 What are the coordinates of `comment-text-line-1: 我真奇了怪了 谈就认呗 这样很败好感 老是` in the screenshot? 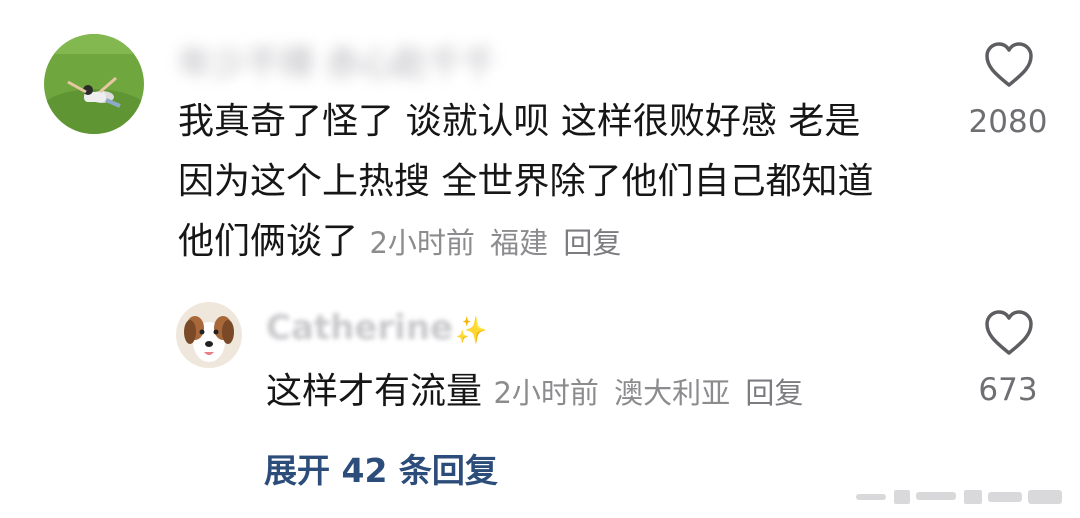 It's located at (519, 121).